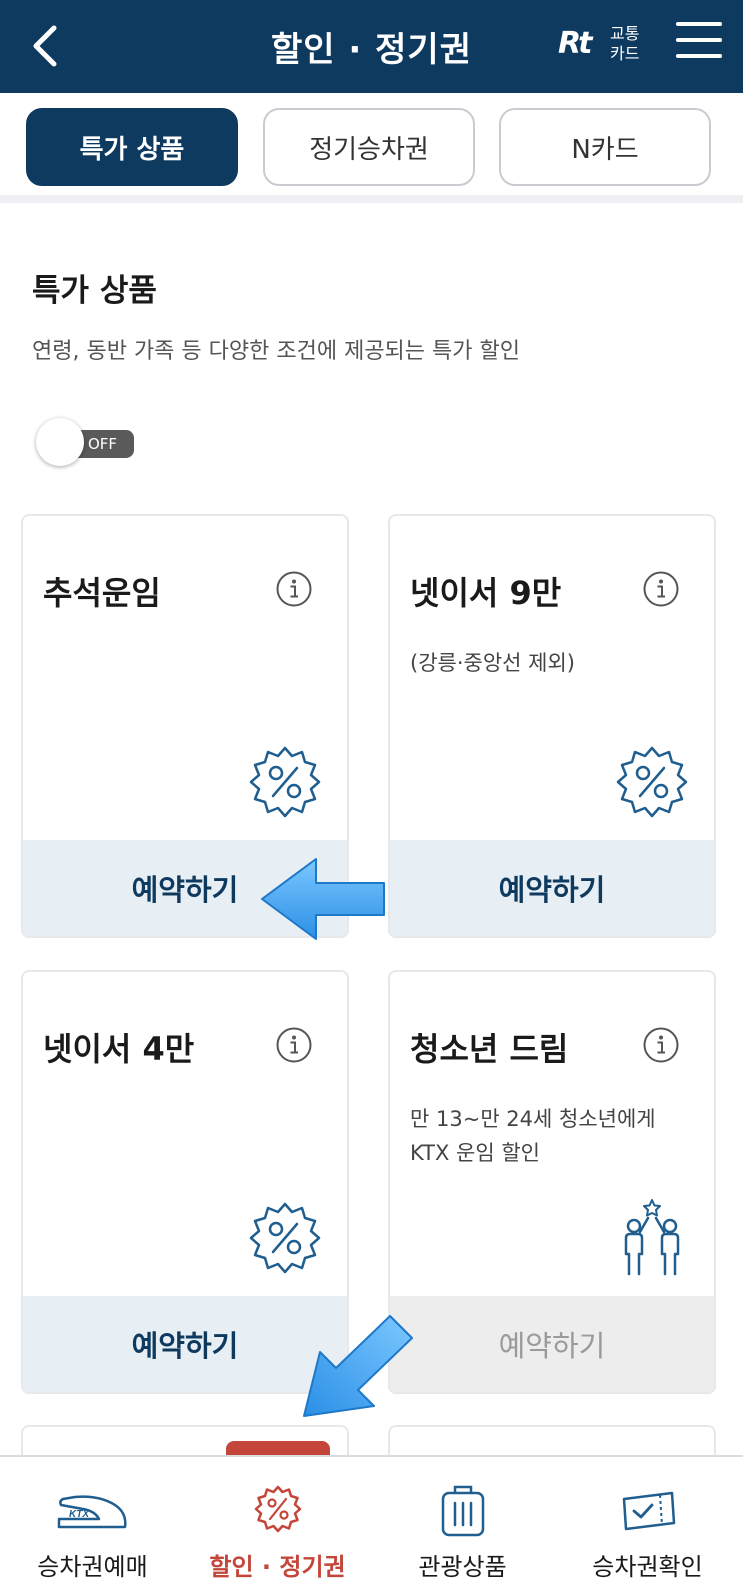 This screenshot has height=1585, width=743. I want to click on card-description: (강릉·중앙선 제외), so click(492, 663).